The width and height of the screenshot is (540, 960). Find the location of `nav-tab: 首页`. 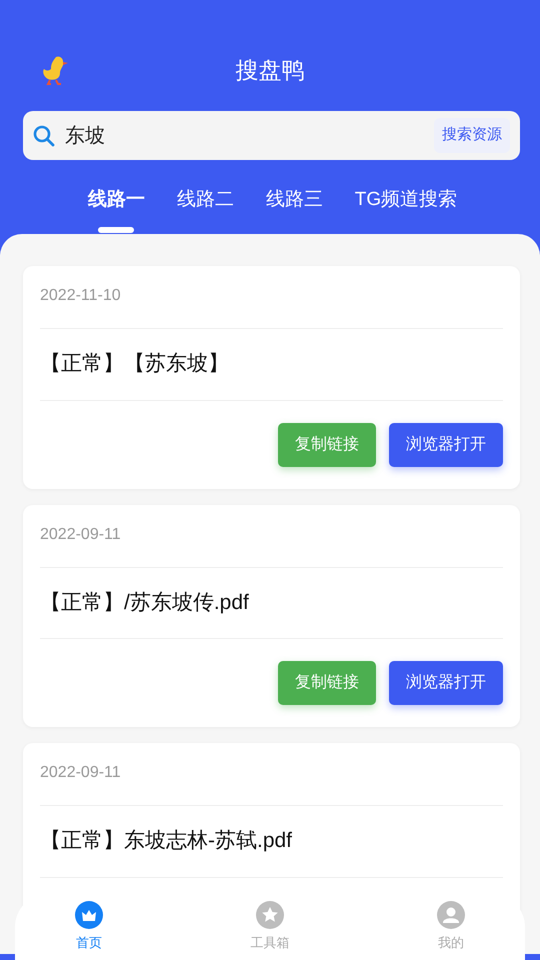

nav-tab: 首页 is located at coordinates (89, 927).